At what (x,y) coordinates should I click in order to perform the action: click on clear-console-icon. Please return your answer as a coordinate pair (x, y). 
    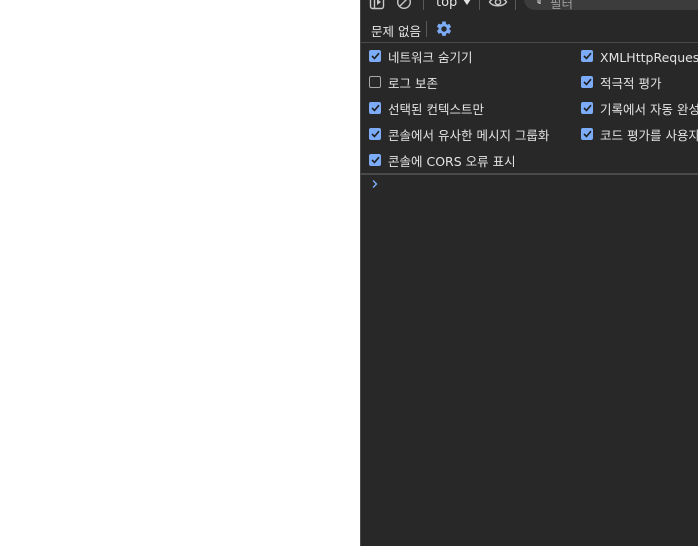
    Looking at the image, I should click on (404, 4).